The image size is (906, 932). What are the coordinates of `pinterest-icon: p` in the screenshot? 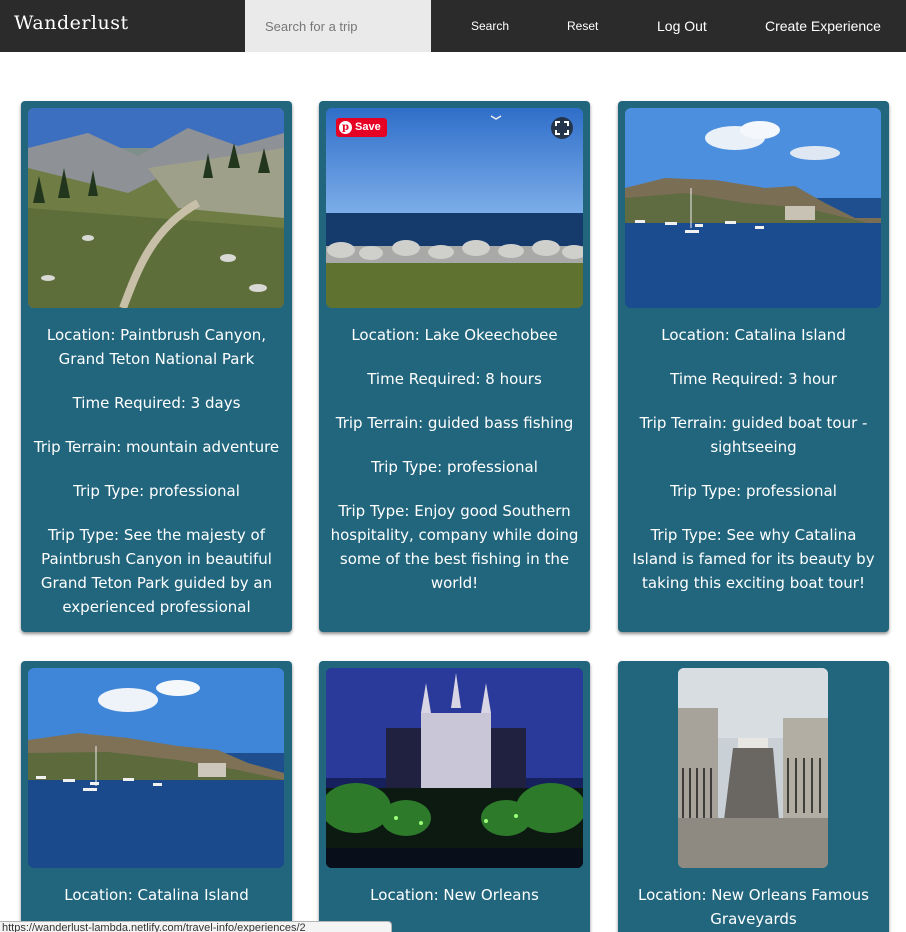 It's located at (345, 127).